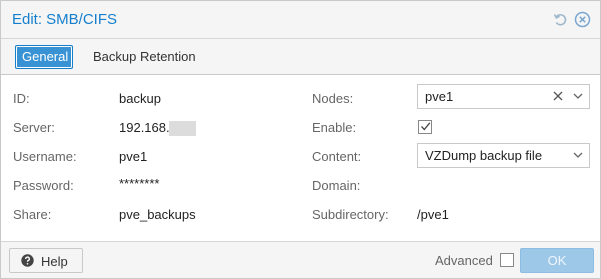 This screenshot has height=279, width=601. I want to click on subdirectory-value: /pve1, so click(433, 214).